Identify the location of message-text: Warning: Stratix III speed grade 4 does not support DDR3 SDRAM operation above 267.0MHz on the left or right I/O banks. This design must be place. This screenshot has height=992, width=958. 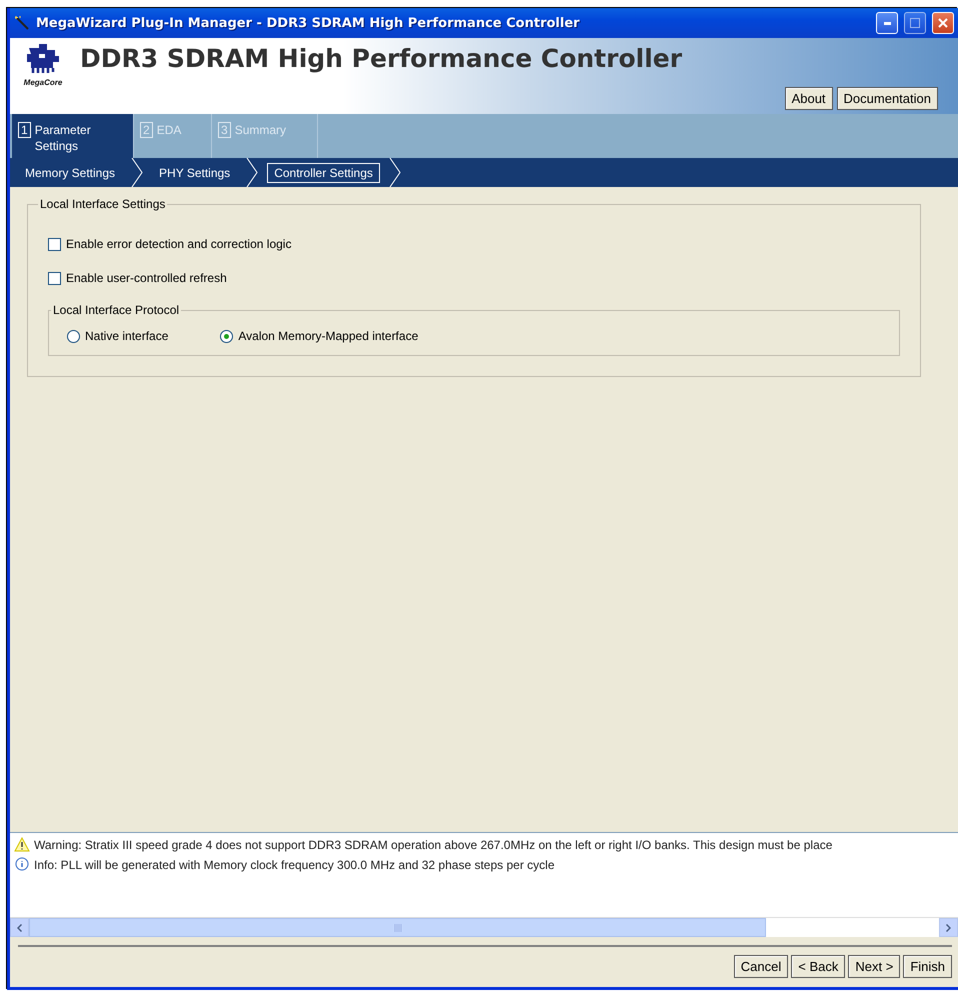
(433, 845).